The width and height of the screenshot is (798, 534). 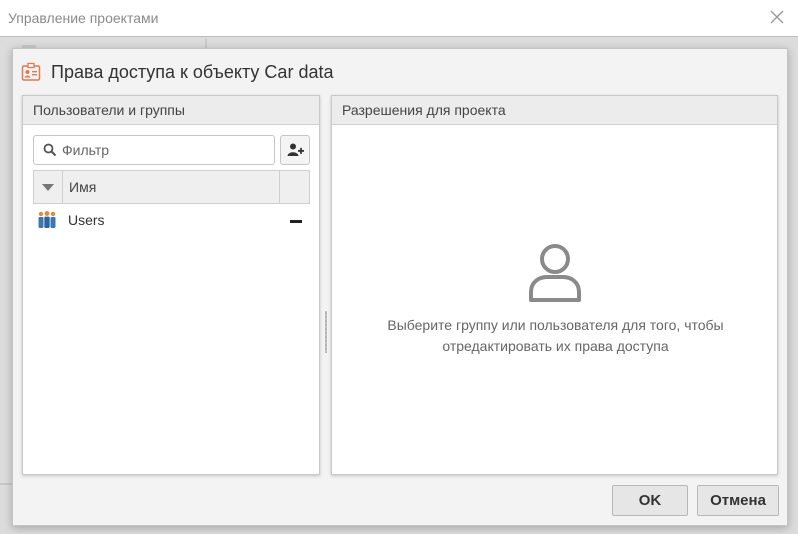 I want to click on sort-toggle, so click(x=48, y=187).